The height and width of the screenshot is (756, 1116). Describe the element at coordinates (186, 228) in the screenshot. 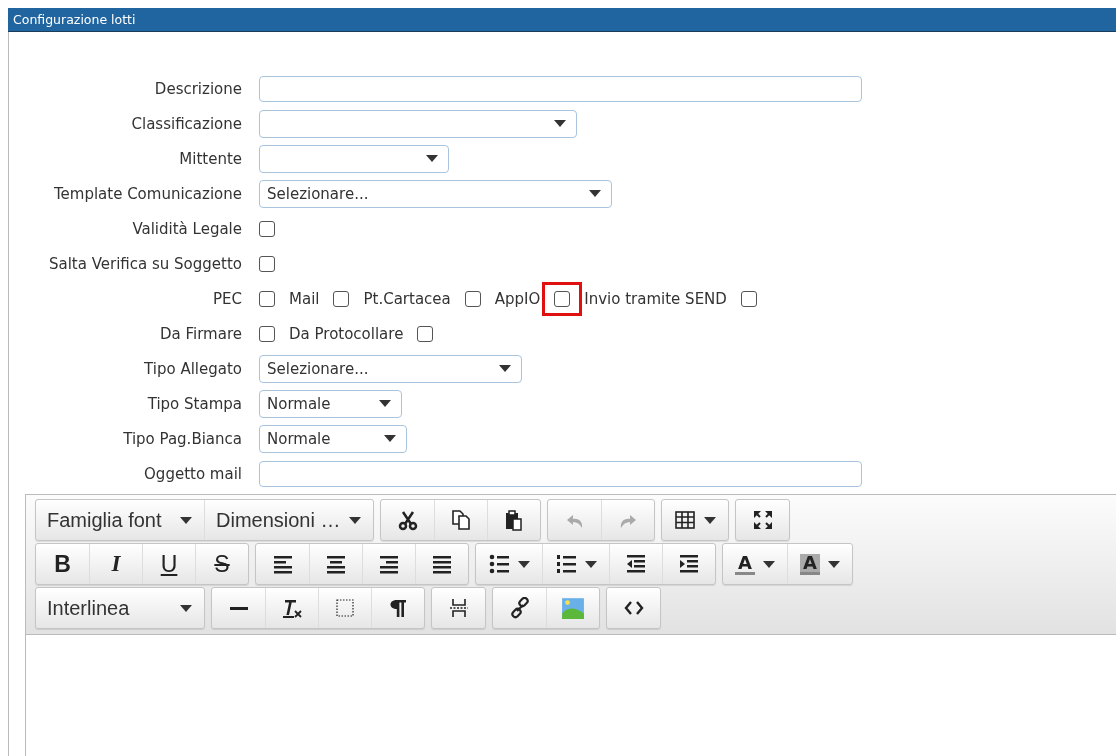

I see `field-label: Validità Legale` at that location.